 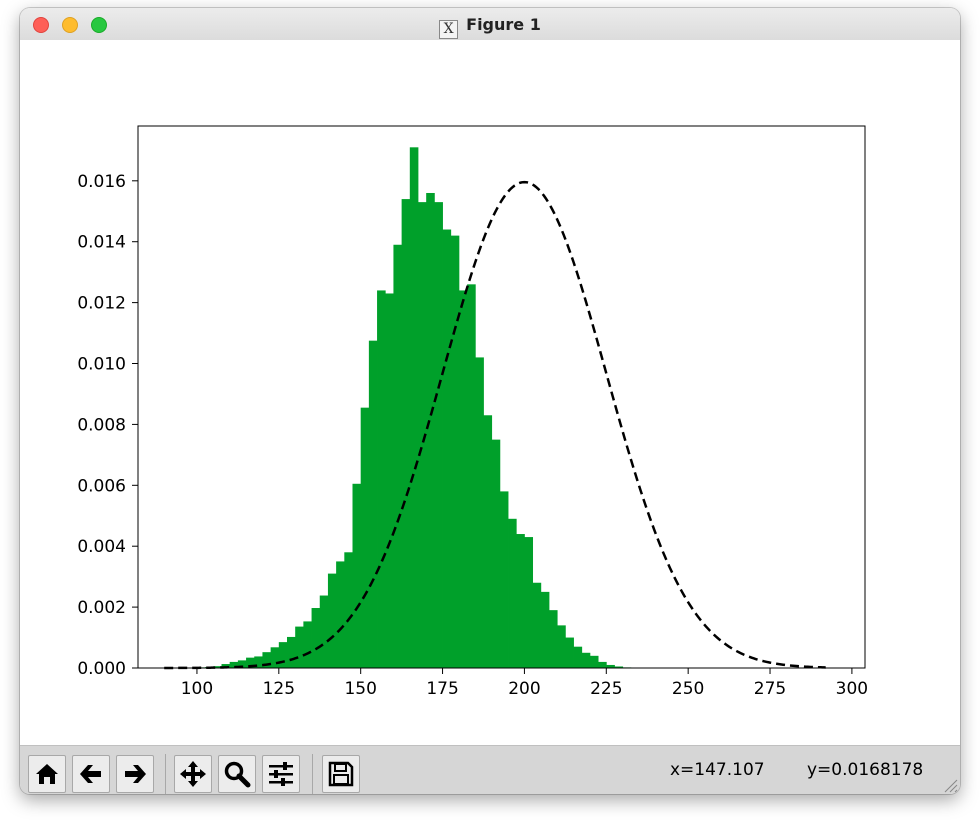 I want to click on home-icon, so click(x=47, y=774).